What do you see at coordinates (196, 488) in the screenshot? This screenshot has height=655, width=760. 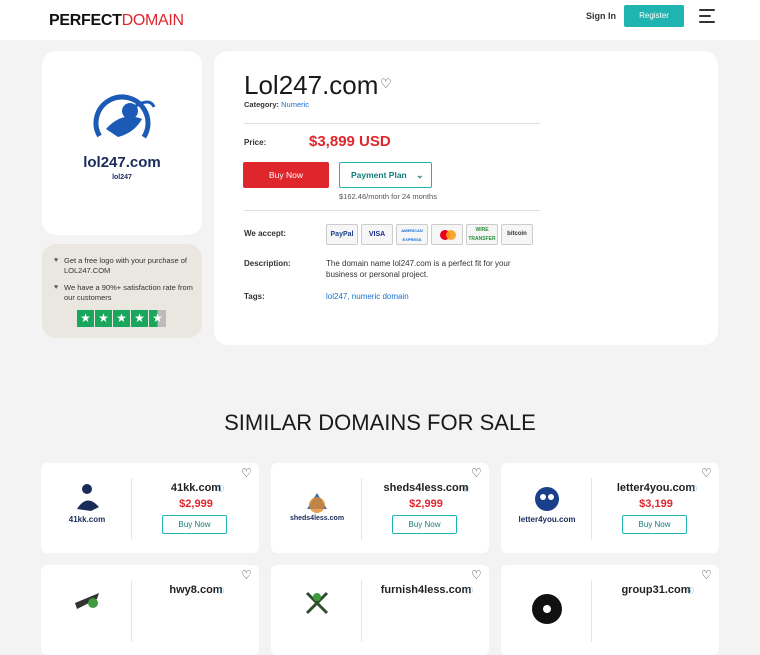 I see `domain-name: 41kk.com` at bounding box center [196, 488].